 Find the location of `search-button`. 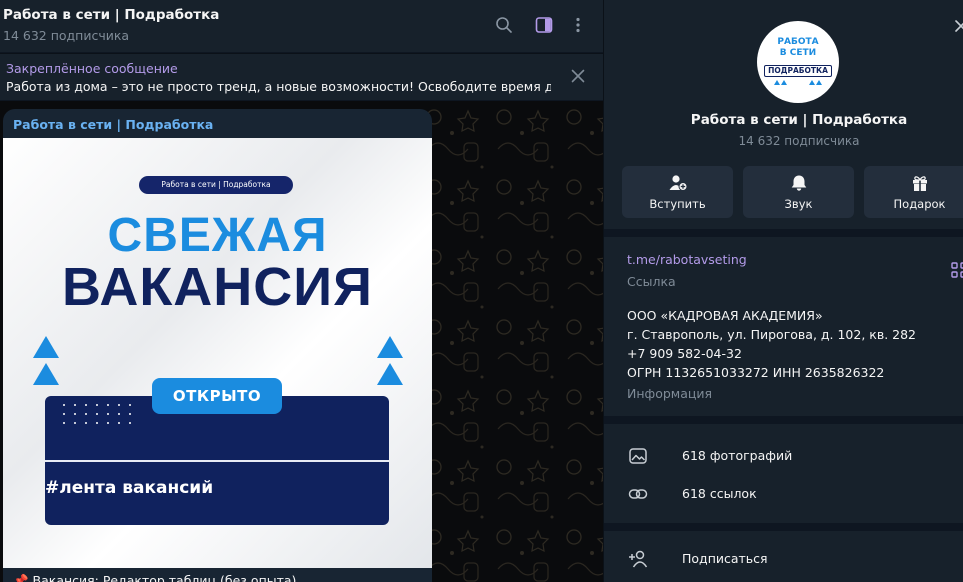

search-button is located at coordinates (504, 25).